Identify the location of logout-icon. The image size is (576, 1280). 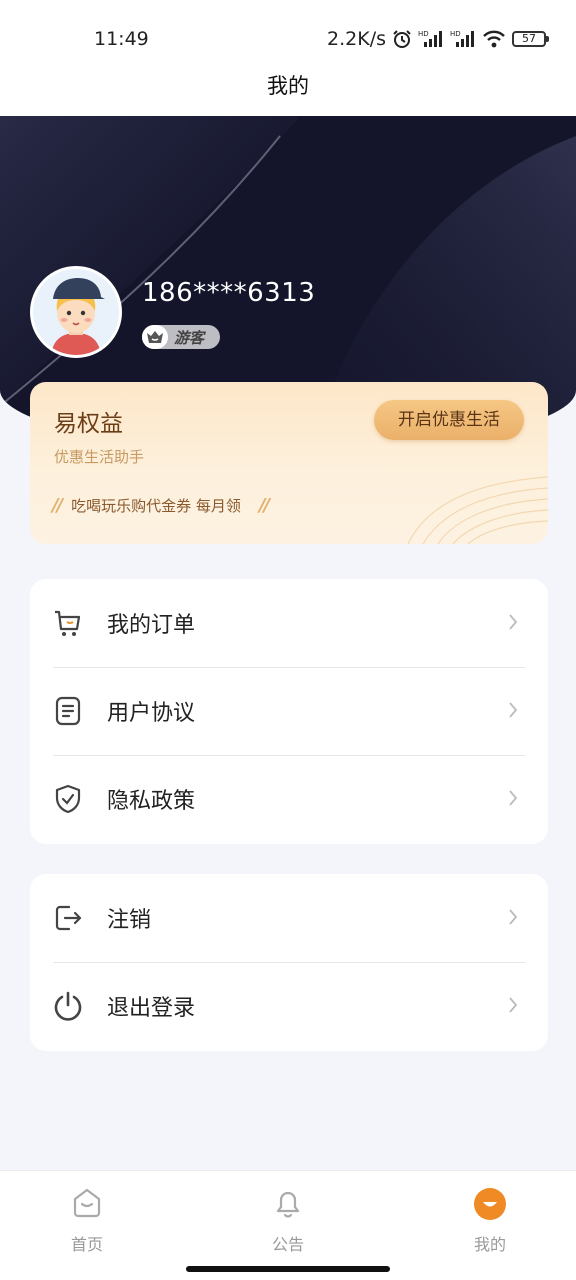
(68, 918).